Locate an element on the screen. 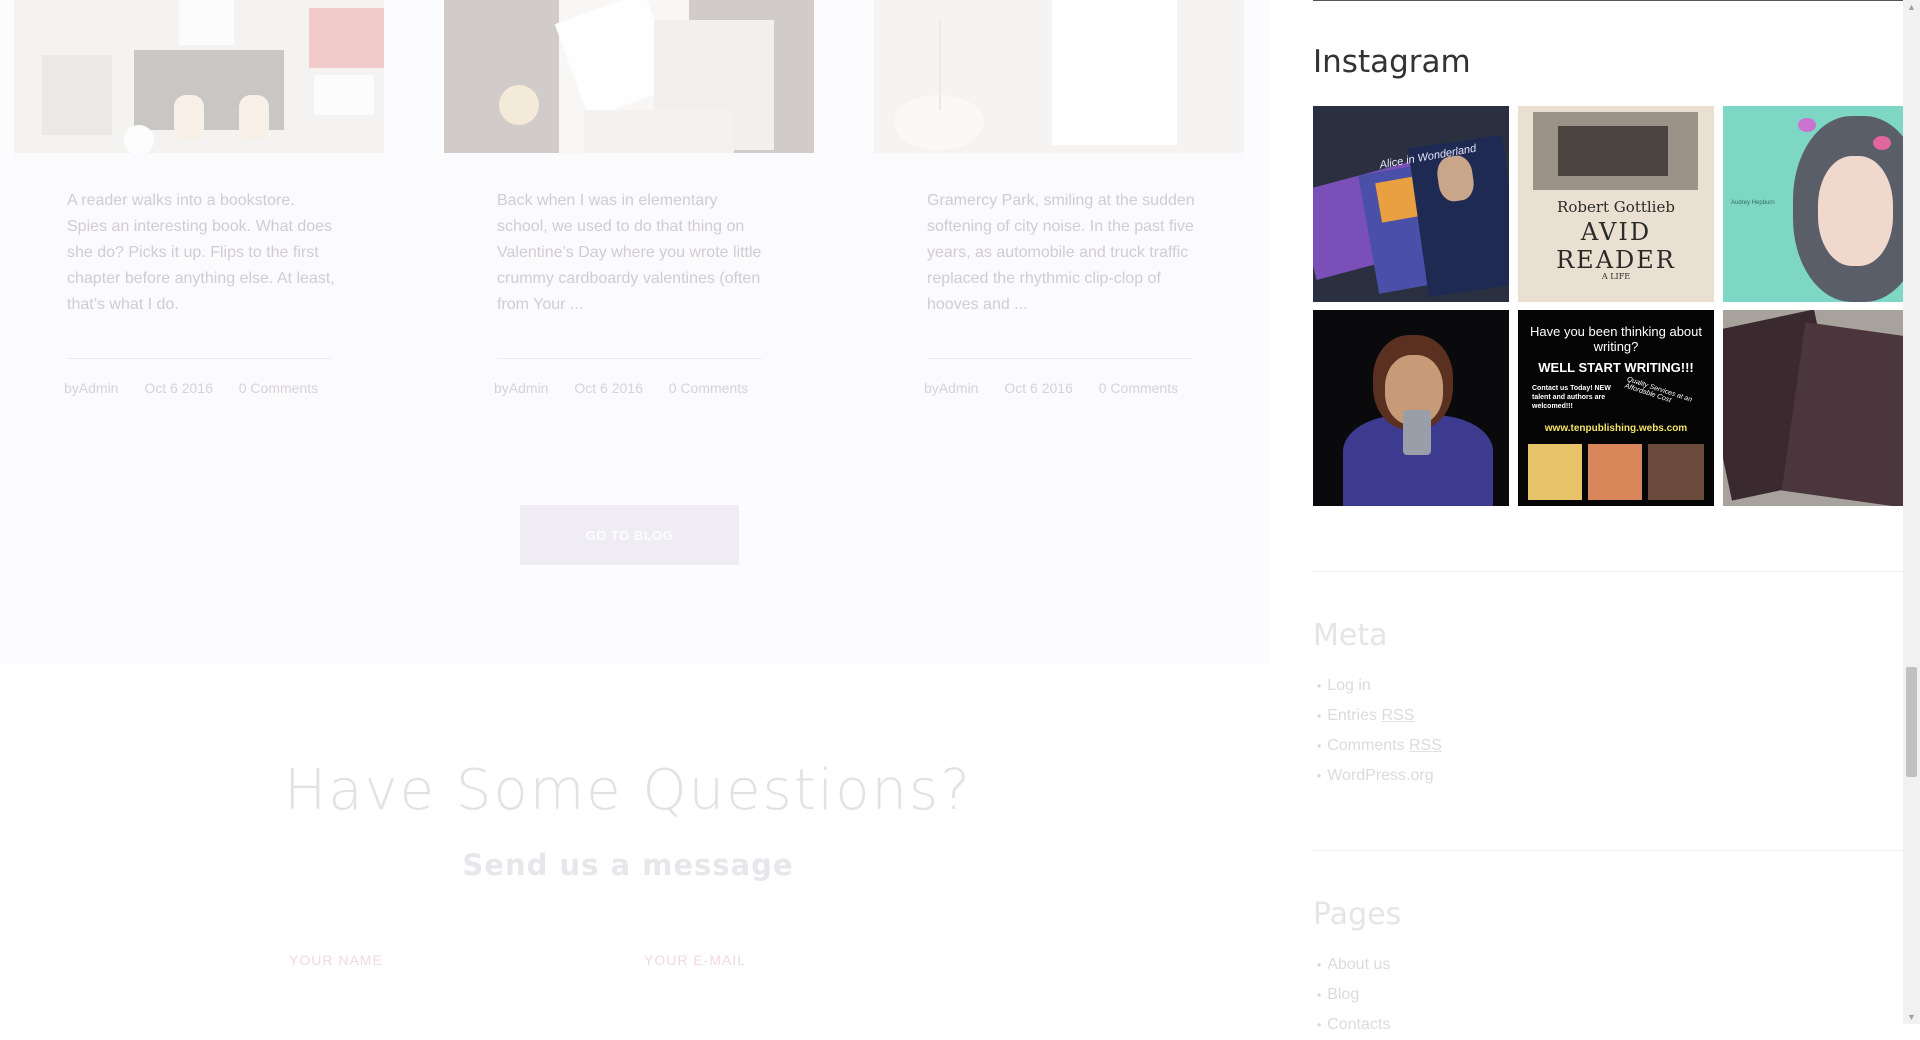 The height and width of the screenshot is (1040, 1920). contact-title: Have Some Questions? is located at coordinates (628, 790).